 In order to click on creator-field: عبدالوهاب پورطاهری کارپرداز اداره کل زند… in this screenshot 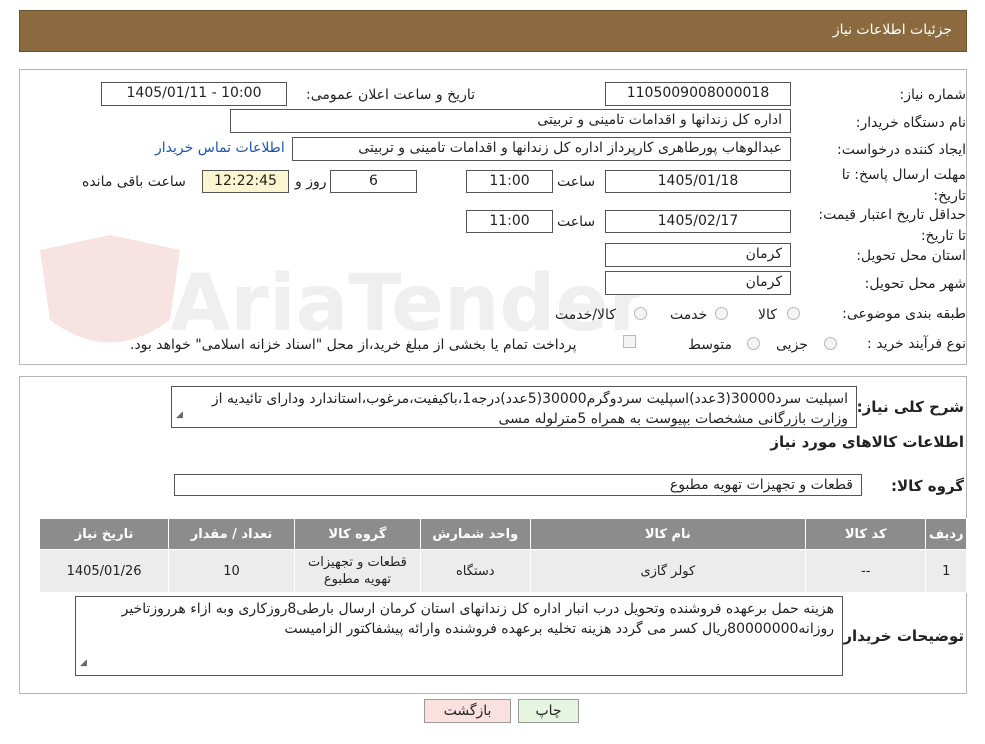, I will do `click(541, 149)`.